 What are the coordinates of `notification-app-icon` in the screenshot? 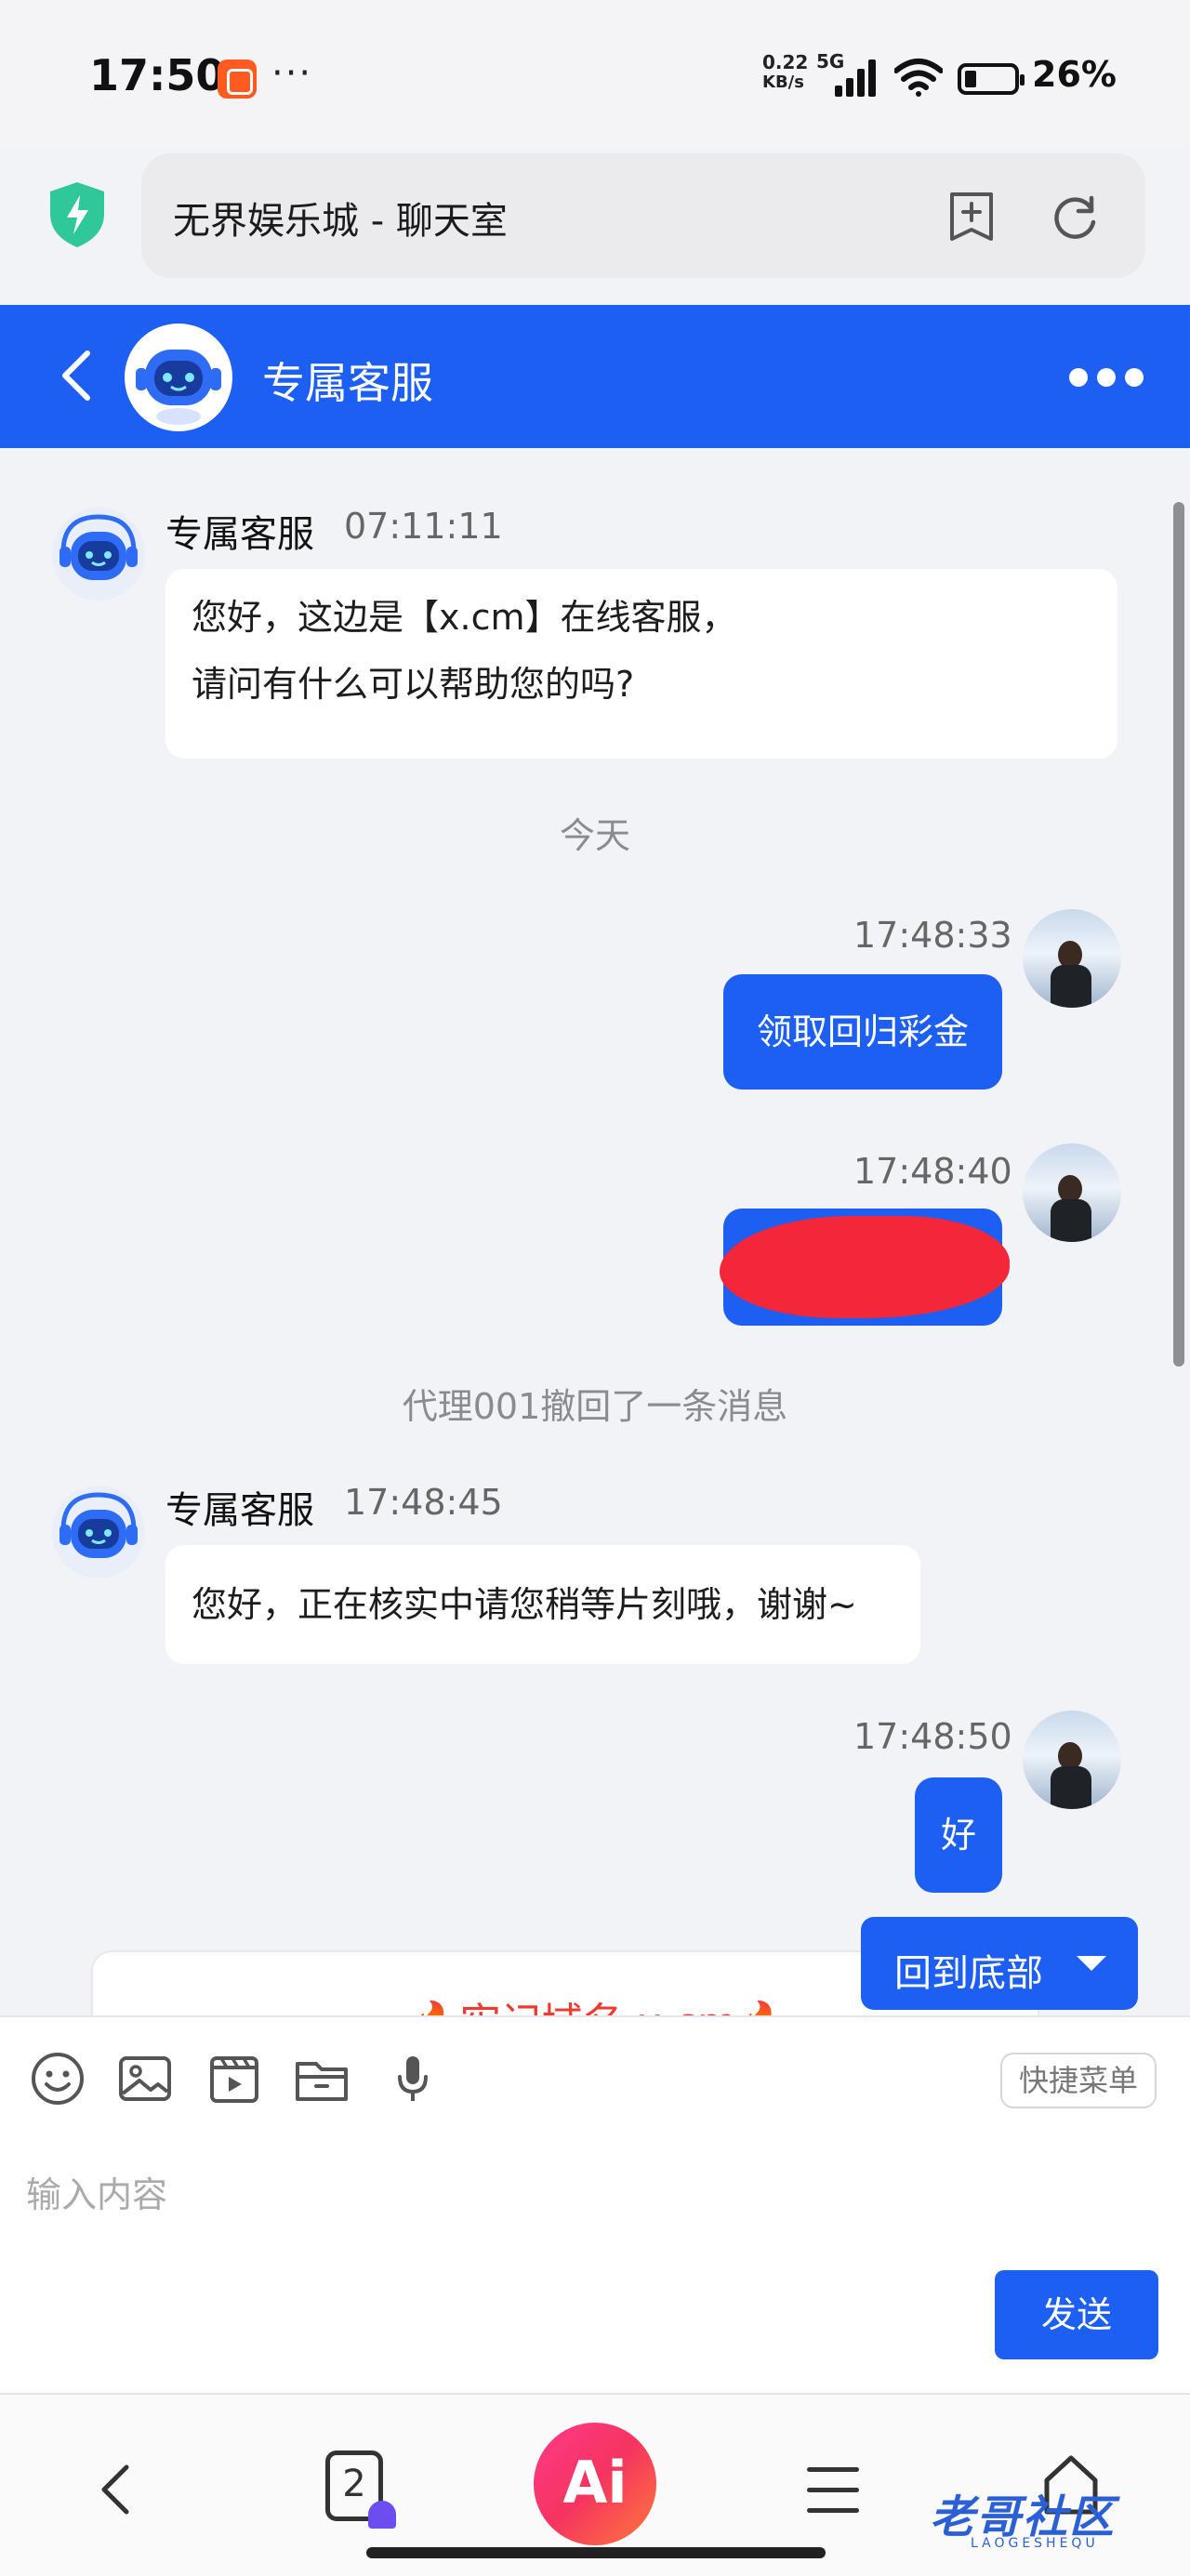 It's located at (237, 79).